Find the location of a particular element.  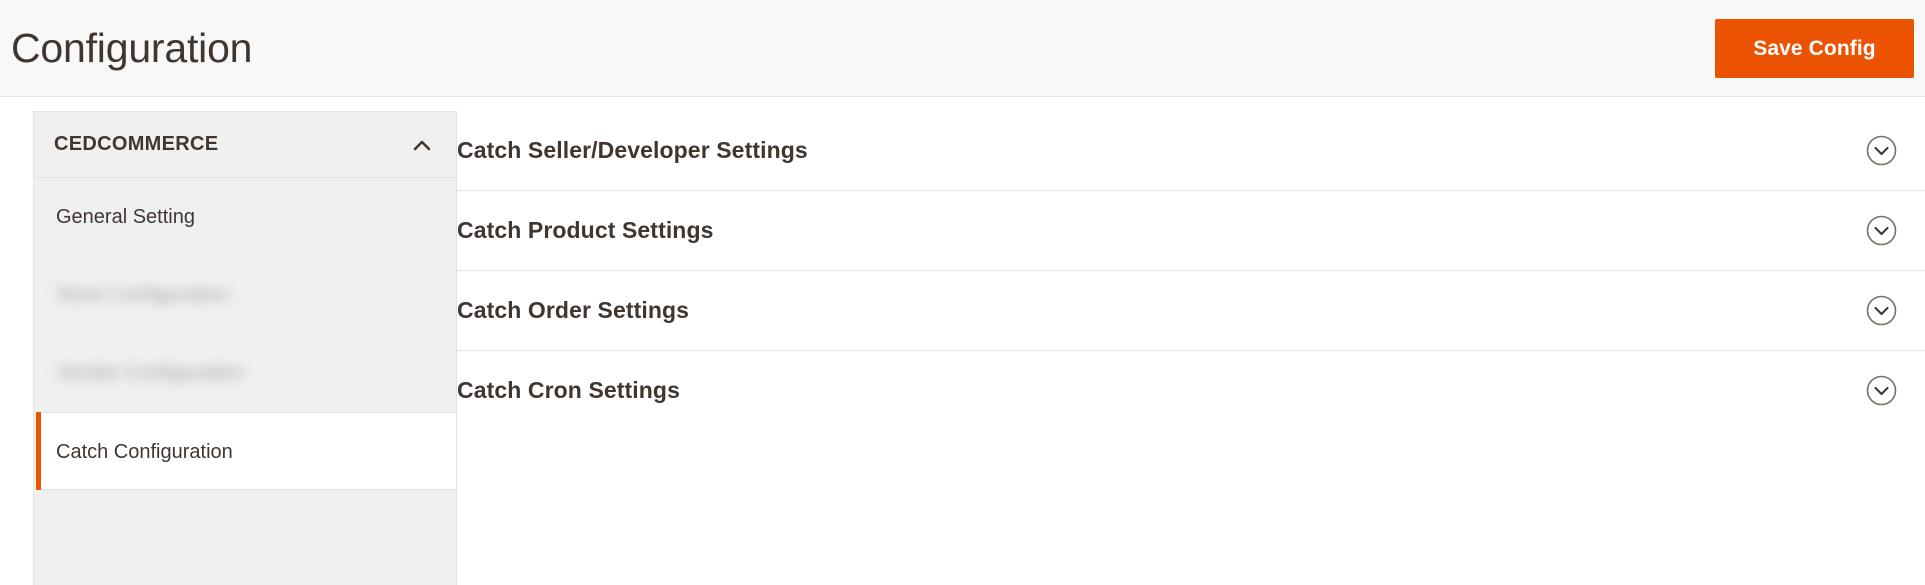

save-config-button: Save Config is located at coordinates (1814, 48).